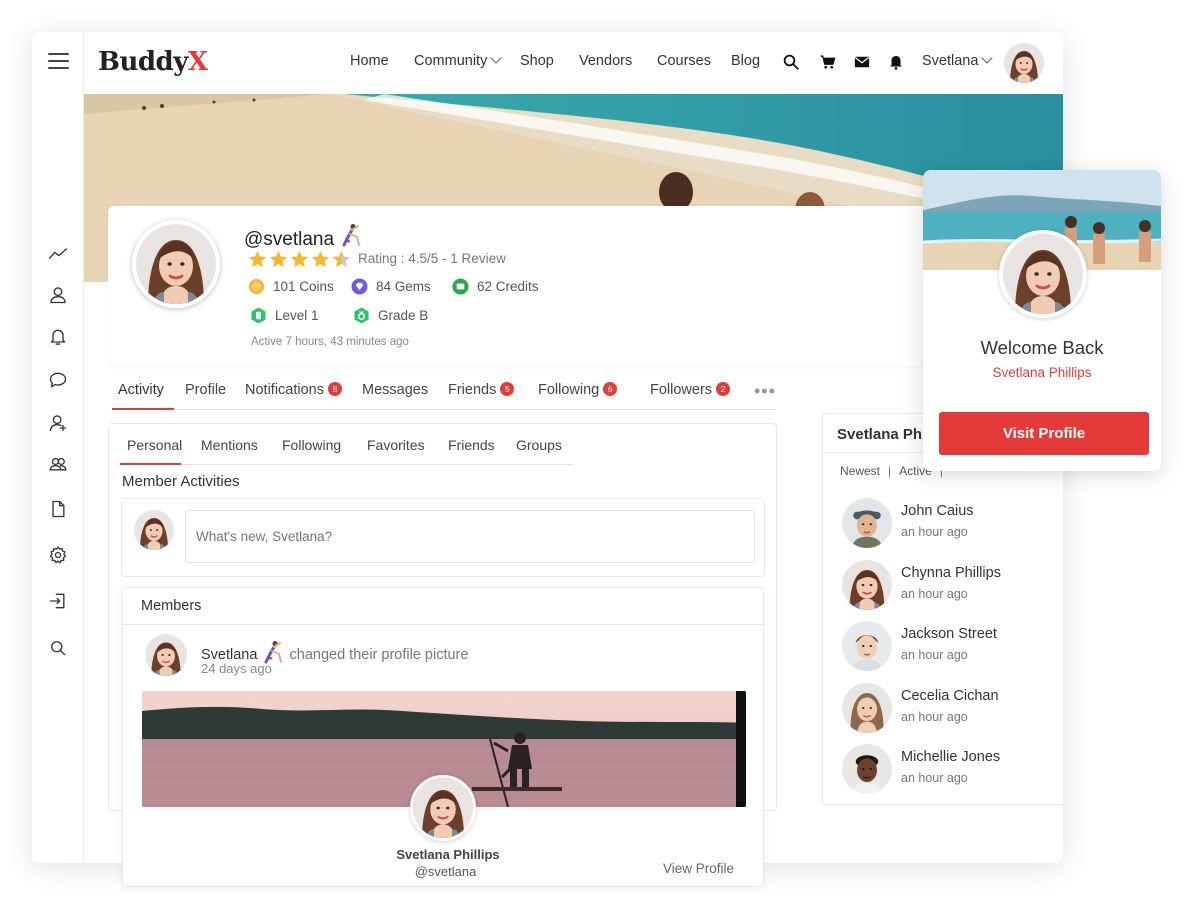  What do you see at coordinates (448, 854) in the screenshot?
I see `member-card-name: Svetlana Phillips` at bounding box center [448, 854].